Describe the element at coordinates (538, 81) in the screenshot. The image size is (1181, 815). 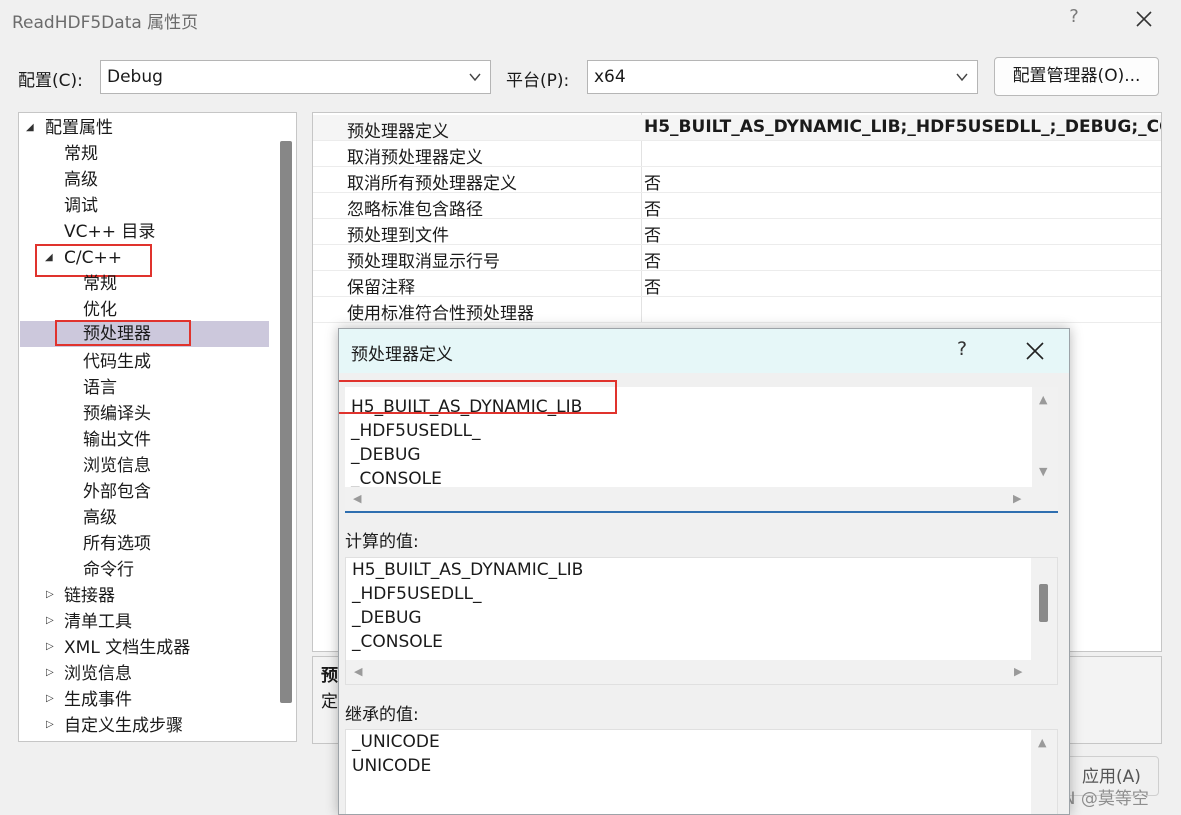
I see `platform-label: 平台(P):` at that location.